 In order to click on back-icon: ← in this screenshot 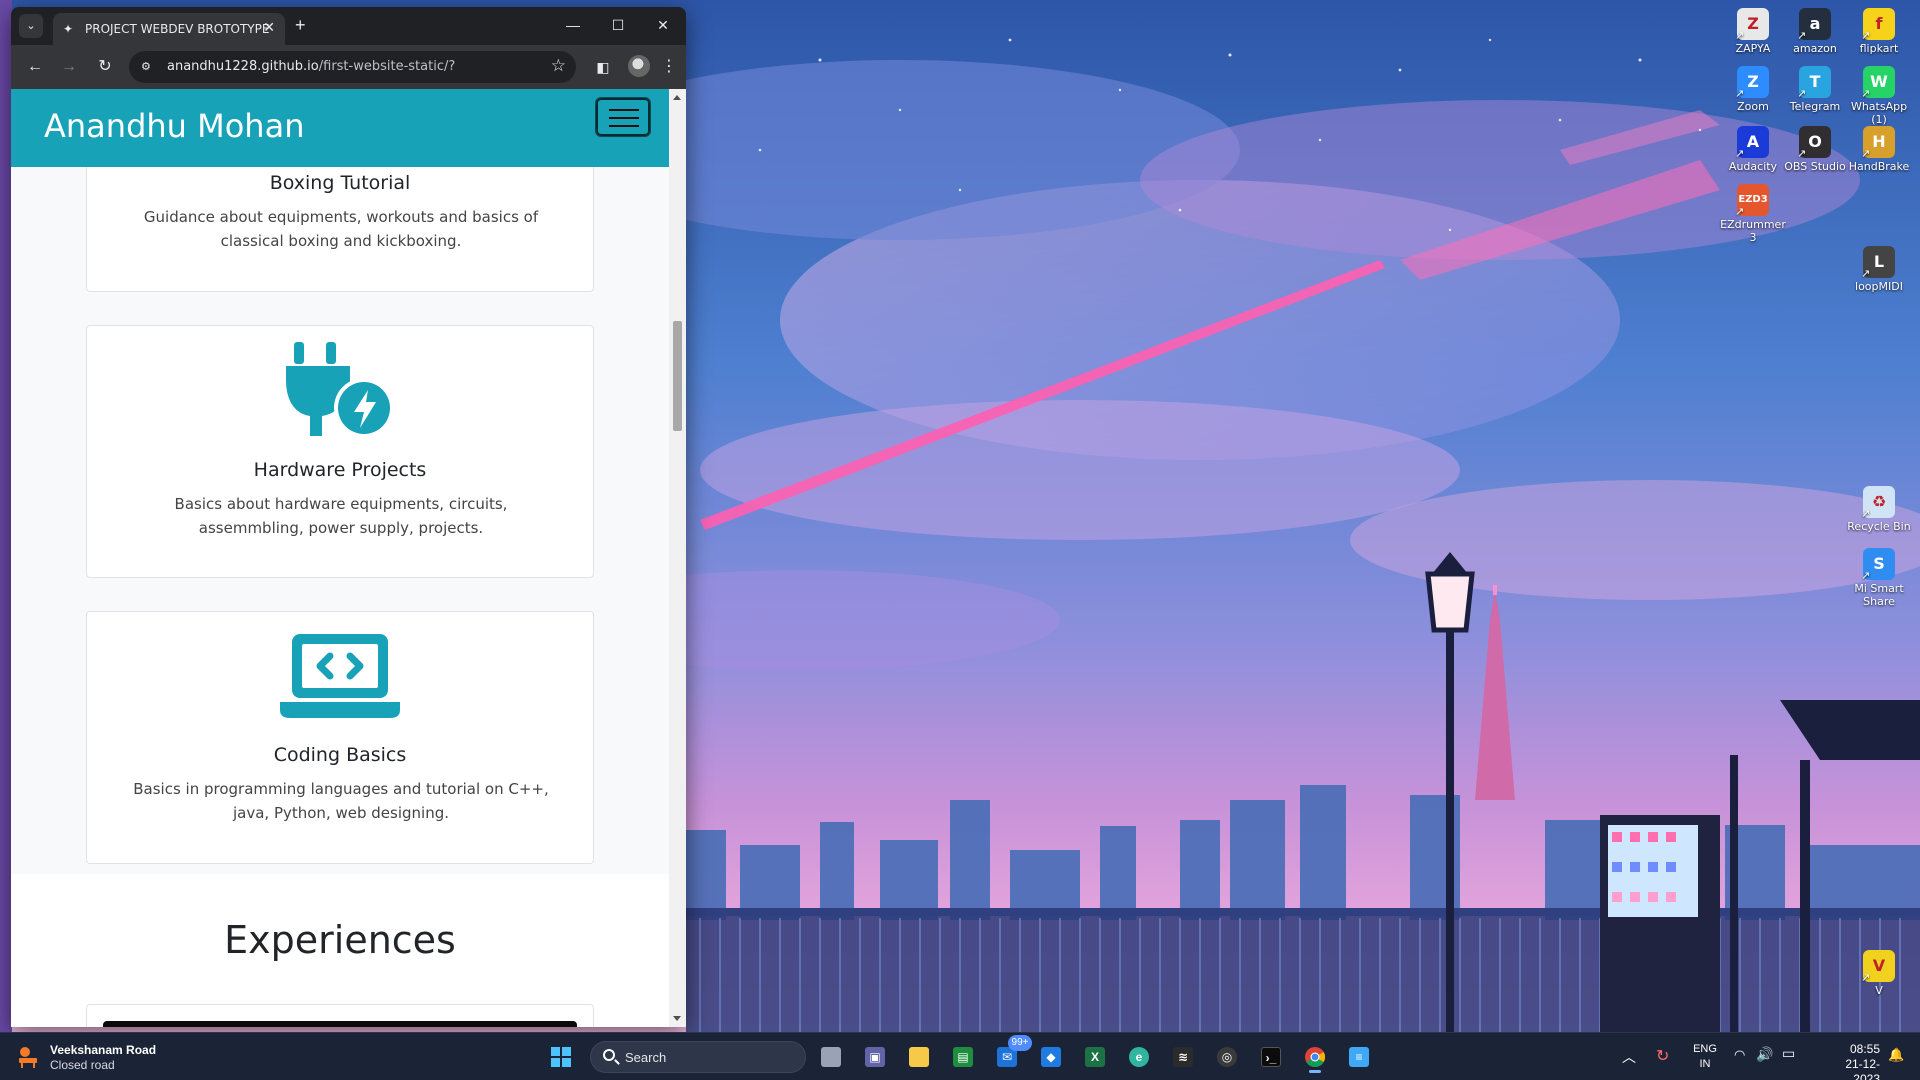, I will do `click(35, 67)`.